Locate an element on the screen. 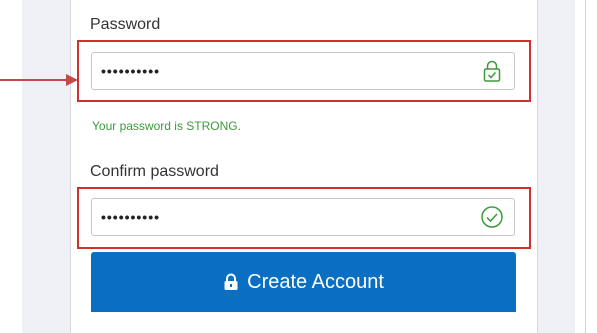  create-account-button: Create Account is located at coordinates (303, 282).